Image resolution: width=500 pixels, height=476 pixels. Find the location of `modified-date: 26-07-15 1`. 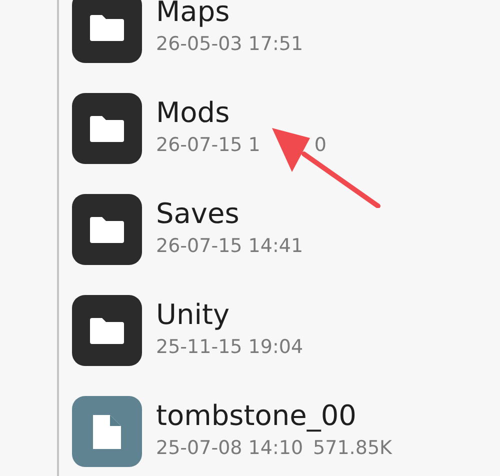

modified-date: 26-07-15 1 is located at coordinates (208, 145).